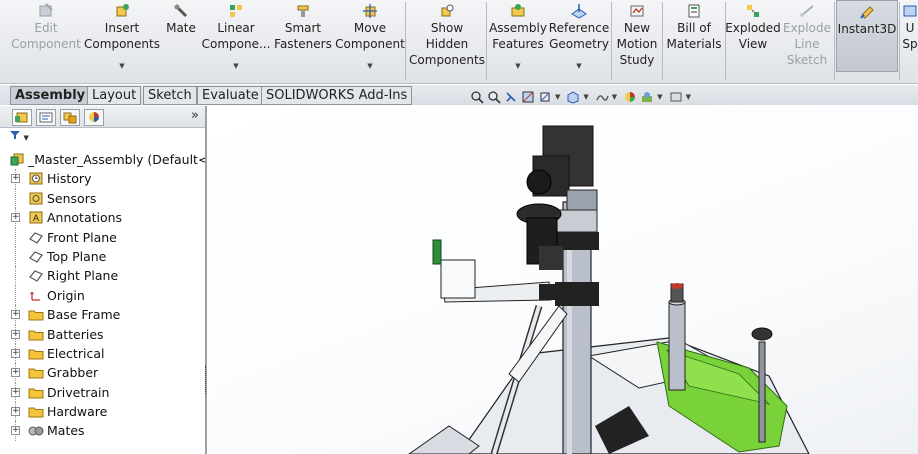 This screenshot has width=918, height=454. What do you see at coordinates (26, 138) in the screenshot?
I see `filter-dropdown-arrow: ▼` at bounding box center [26, 138].